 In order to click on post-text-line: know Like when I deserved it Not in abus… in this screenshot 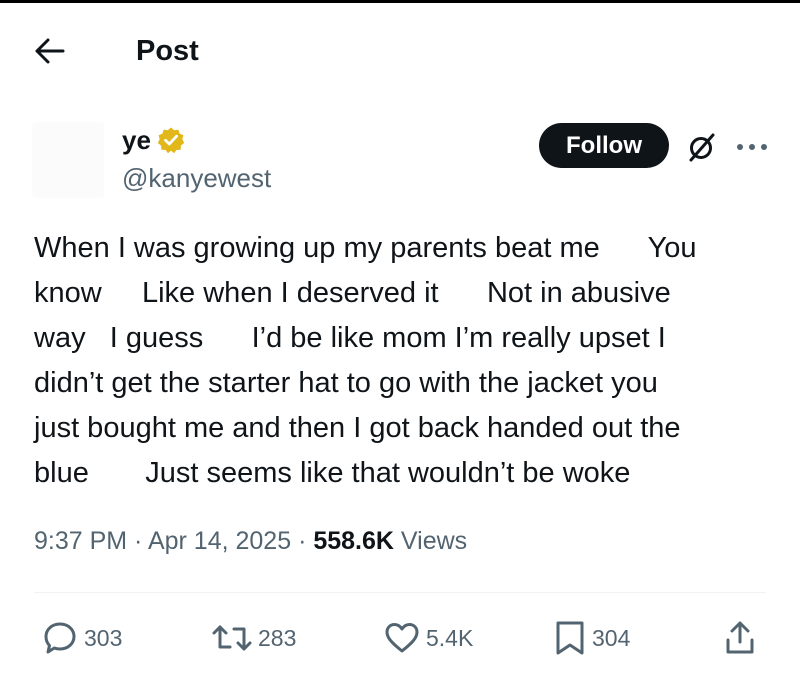, I will do `click(352, 293)`.